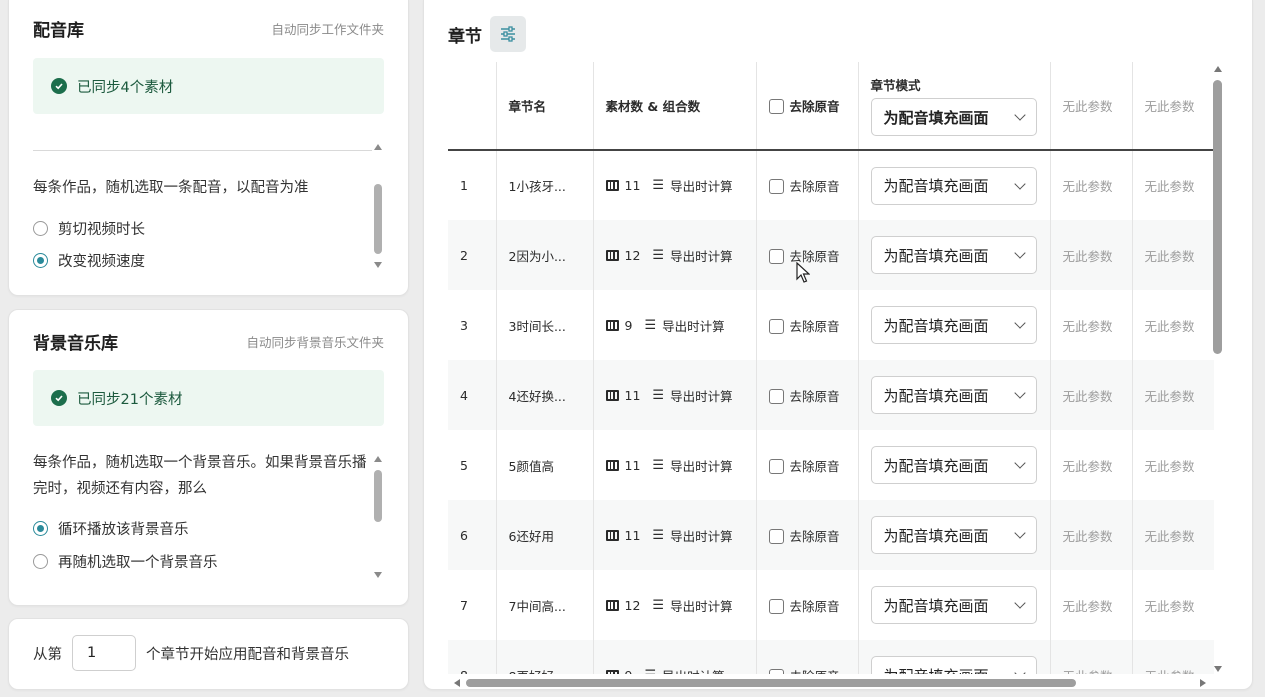 The image size is (1265, 697). I want to click on table-row: 5 5颜值高 11 ☰ 导出时计算 去除原音 为配音填充画面 无此参数 无此参数, so click(831, 465).